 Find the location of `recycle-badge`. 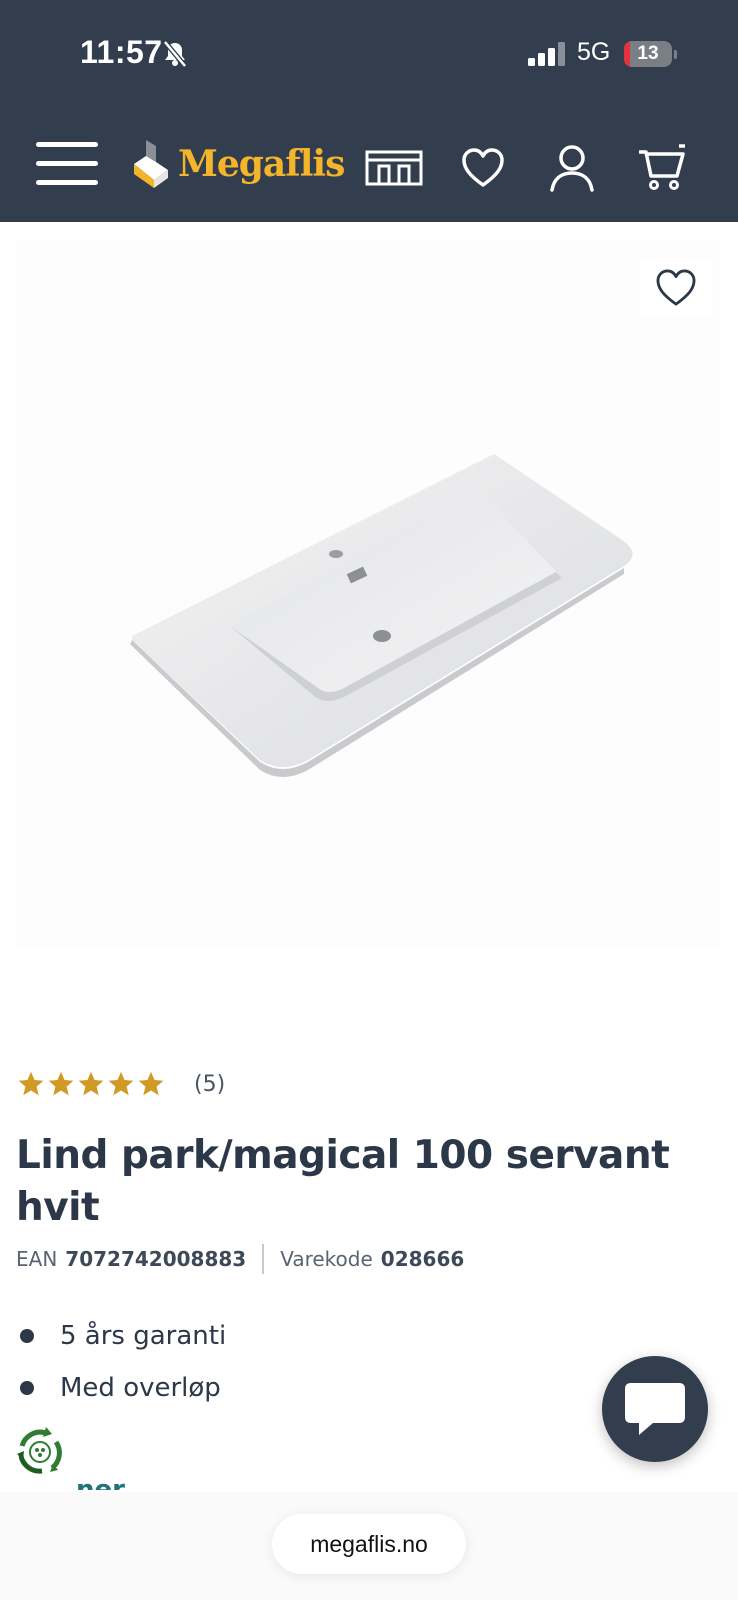

recycle-badge is located at coordinates (40, 1452).